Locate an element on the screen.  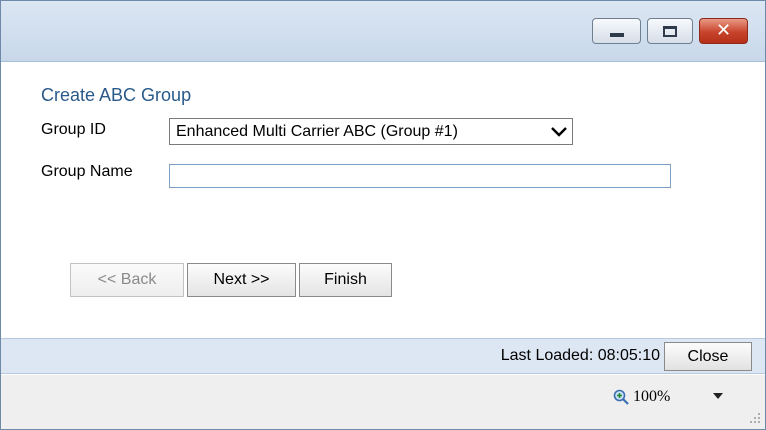
page-title: Create ABC Group is located at coordinates (116, 95).